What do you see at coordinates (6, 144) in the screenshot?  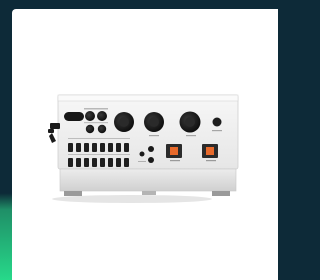 I see `left-accent-bar` at bounding box center [6, 144].